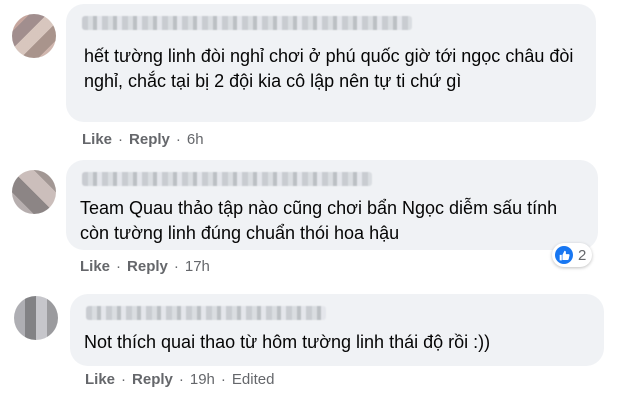 Image resolution: width=620 pixels, height=413 pixels. Describe the element at coordinates (202, 379) in the screenshot. I see `timestamp: 19h` at that location.